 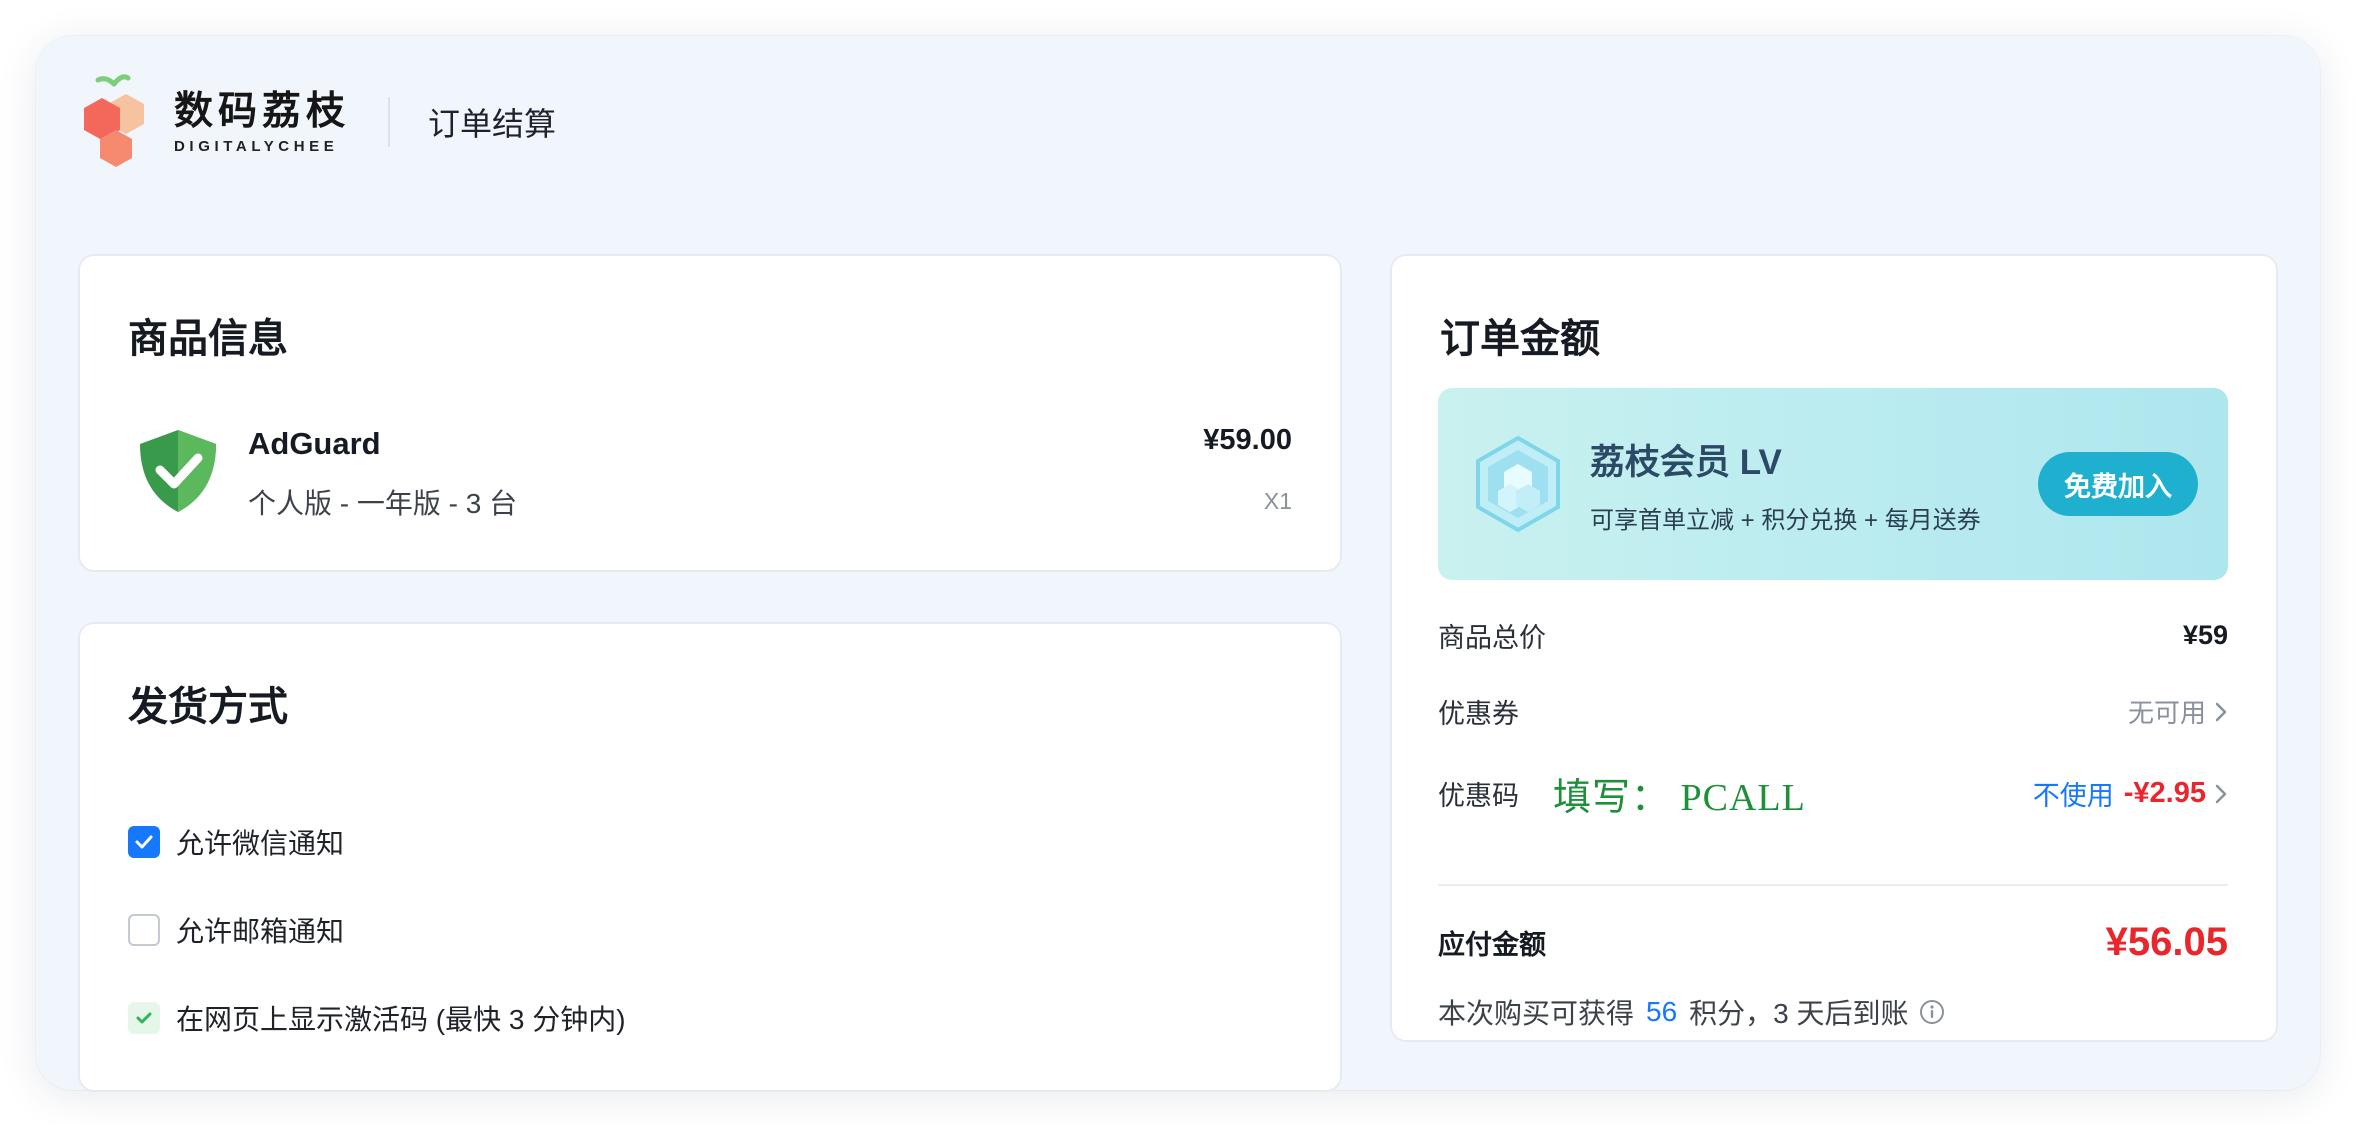 What do you see at coordinates (383, 503) in the screenshot?
I see `product-spec: 个人版 - 一年版 - 3 台` at bounding box center [383, 503].